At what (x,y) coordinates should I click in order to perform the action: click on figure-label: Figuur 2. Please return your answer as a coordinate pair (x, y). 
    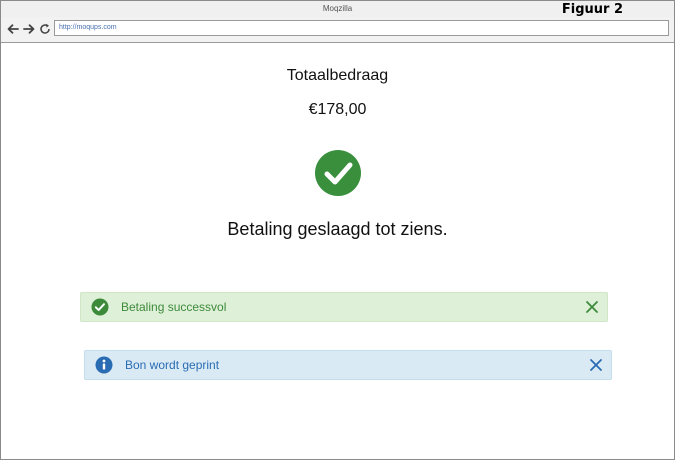
    Looking at the image, I should click on (592, 9).